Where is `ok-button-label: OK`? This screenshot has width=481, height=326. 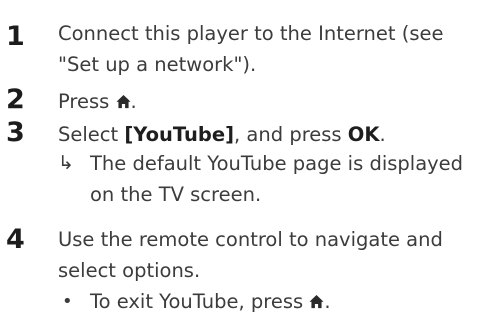
ok-button-label: OK is located at coordinates (363, 134).